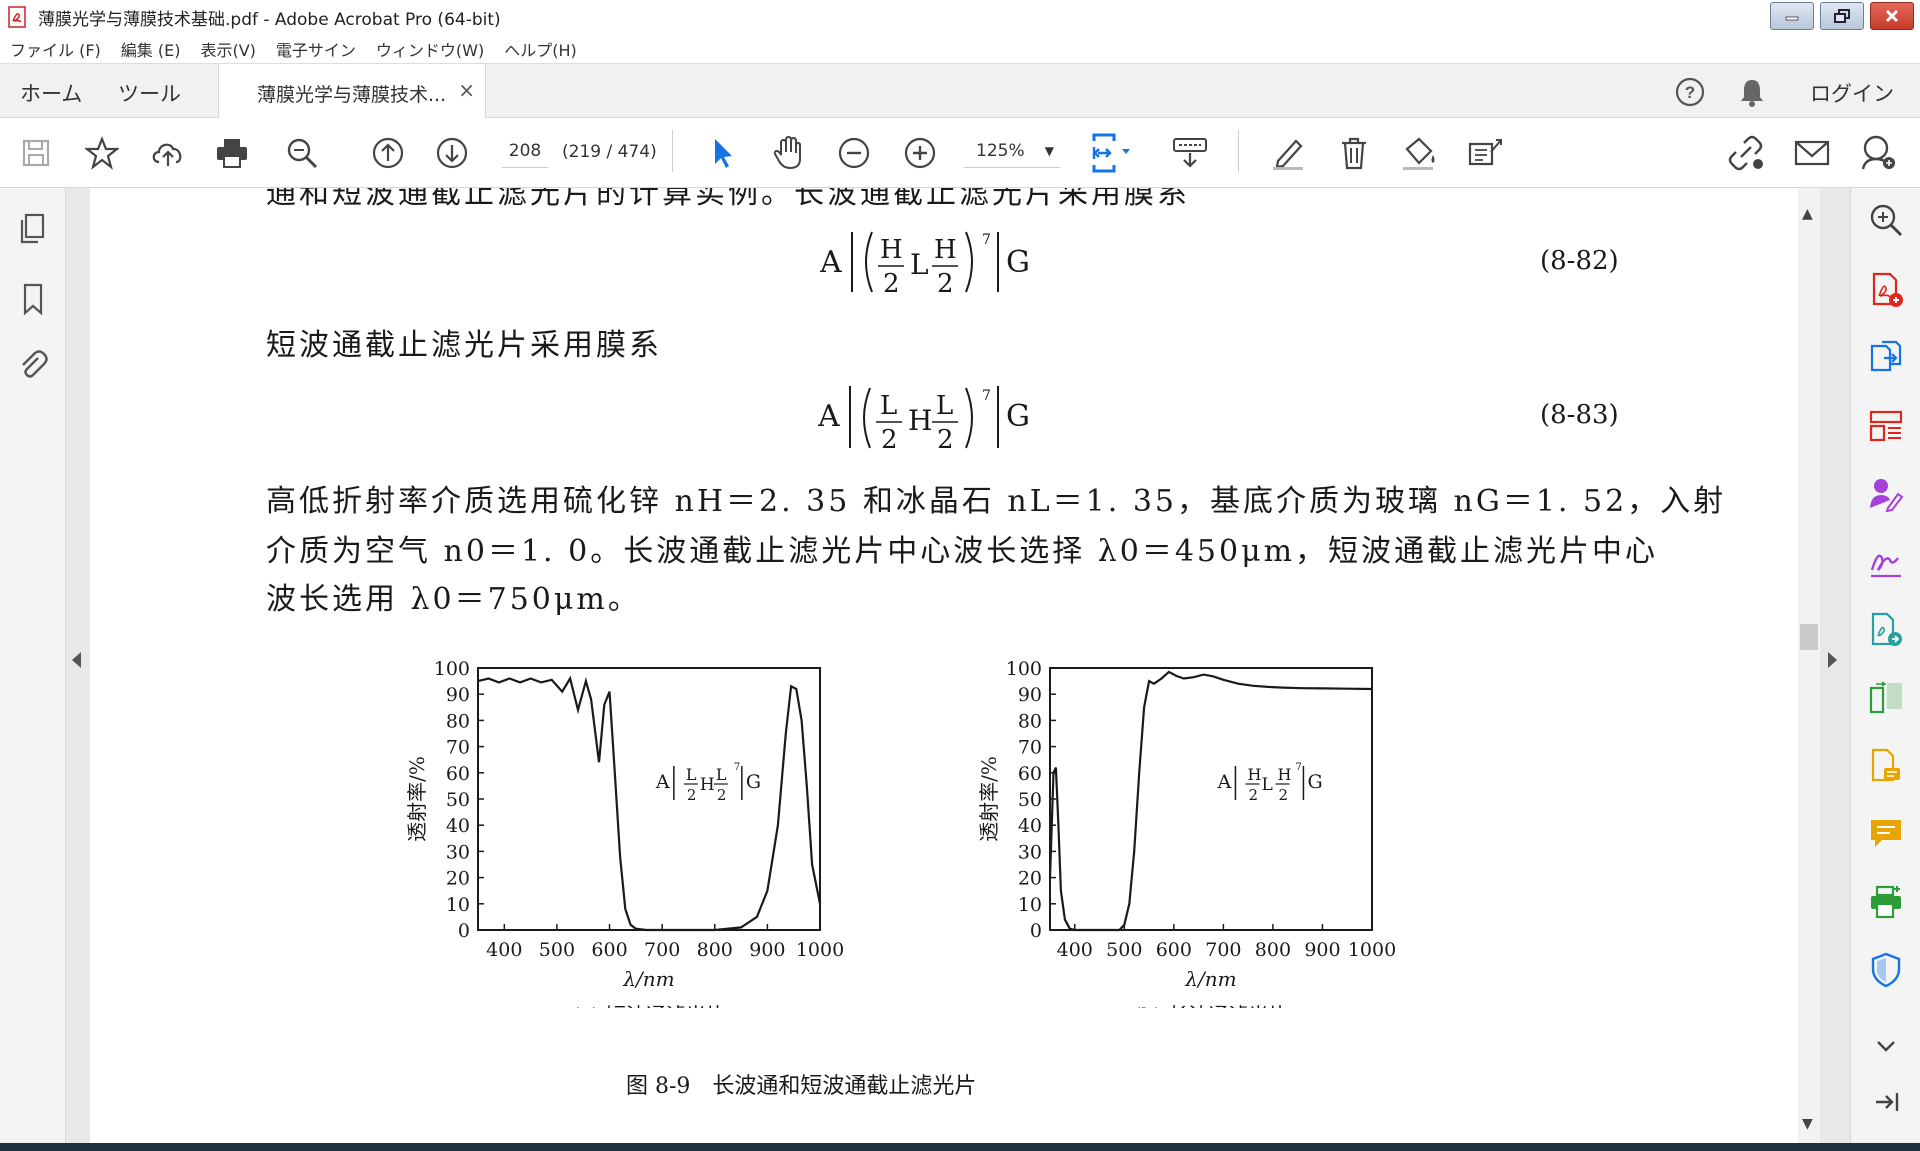 The height and width of the screenshot is (1151, 1920). What do you see at coordinates (722, 153) in the screenshot?
I see `select-tool-button` at bounding box center [722, 153].